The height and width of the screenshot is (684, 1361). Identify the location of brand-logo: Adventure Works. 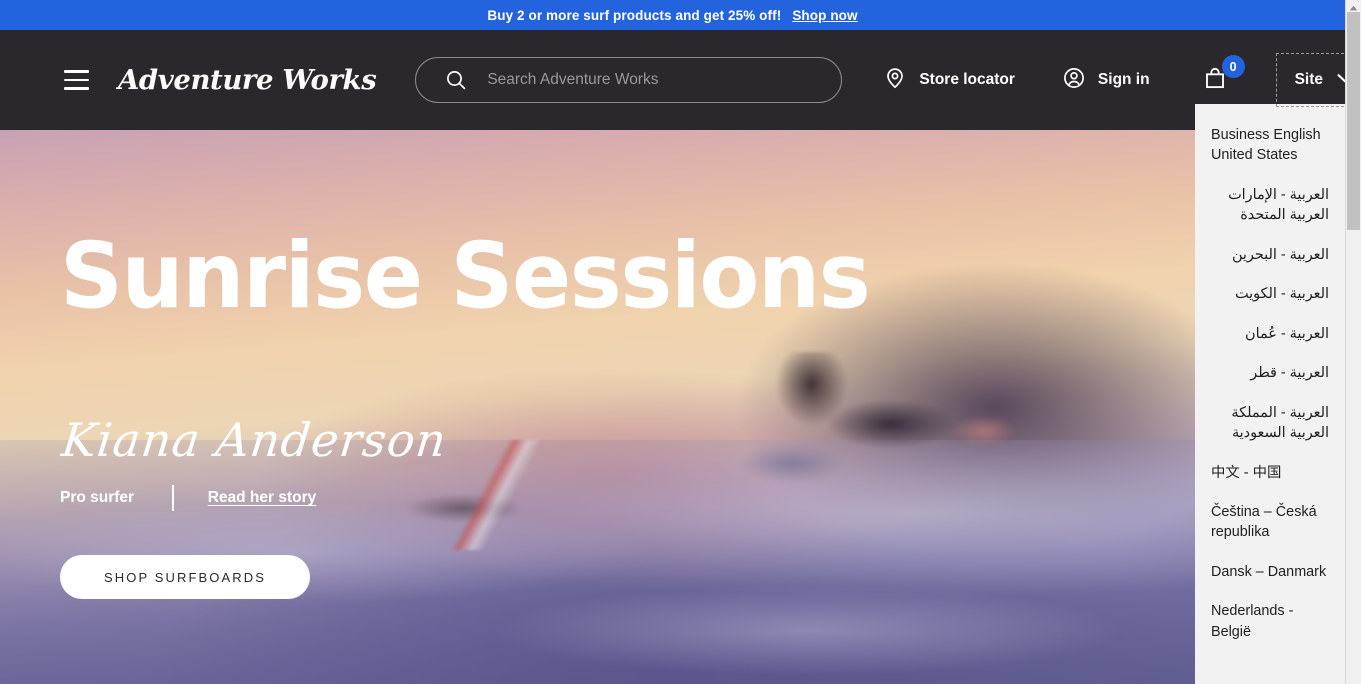
(247, 80).